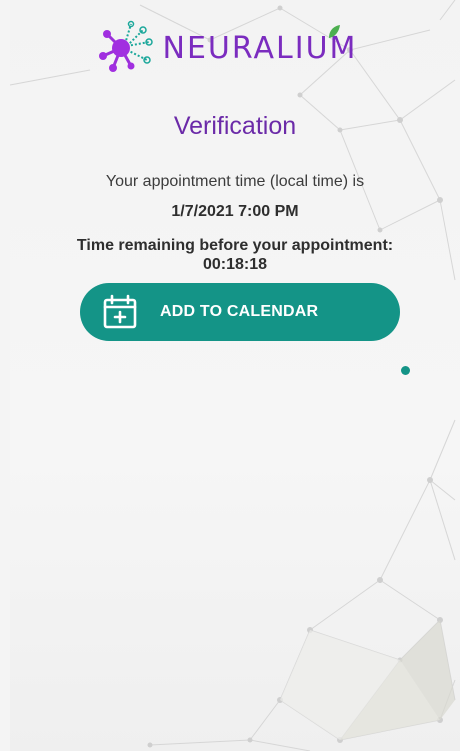  Describe the element at coordinates (235, 126) in the screenshot. I see `page-title: Verification` at that location.